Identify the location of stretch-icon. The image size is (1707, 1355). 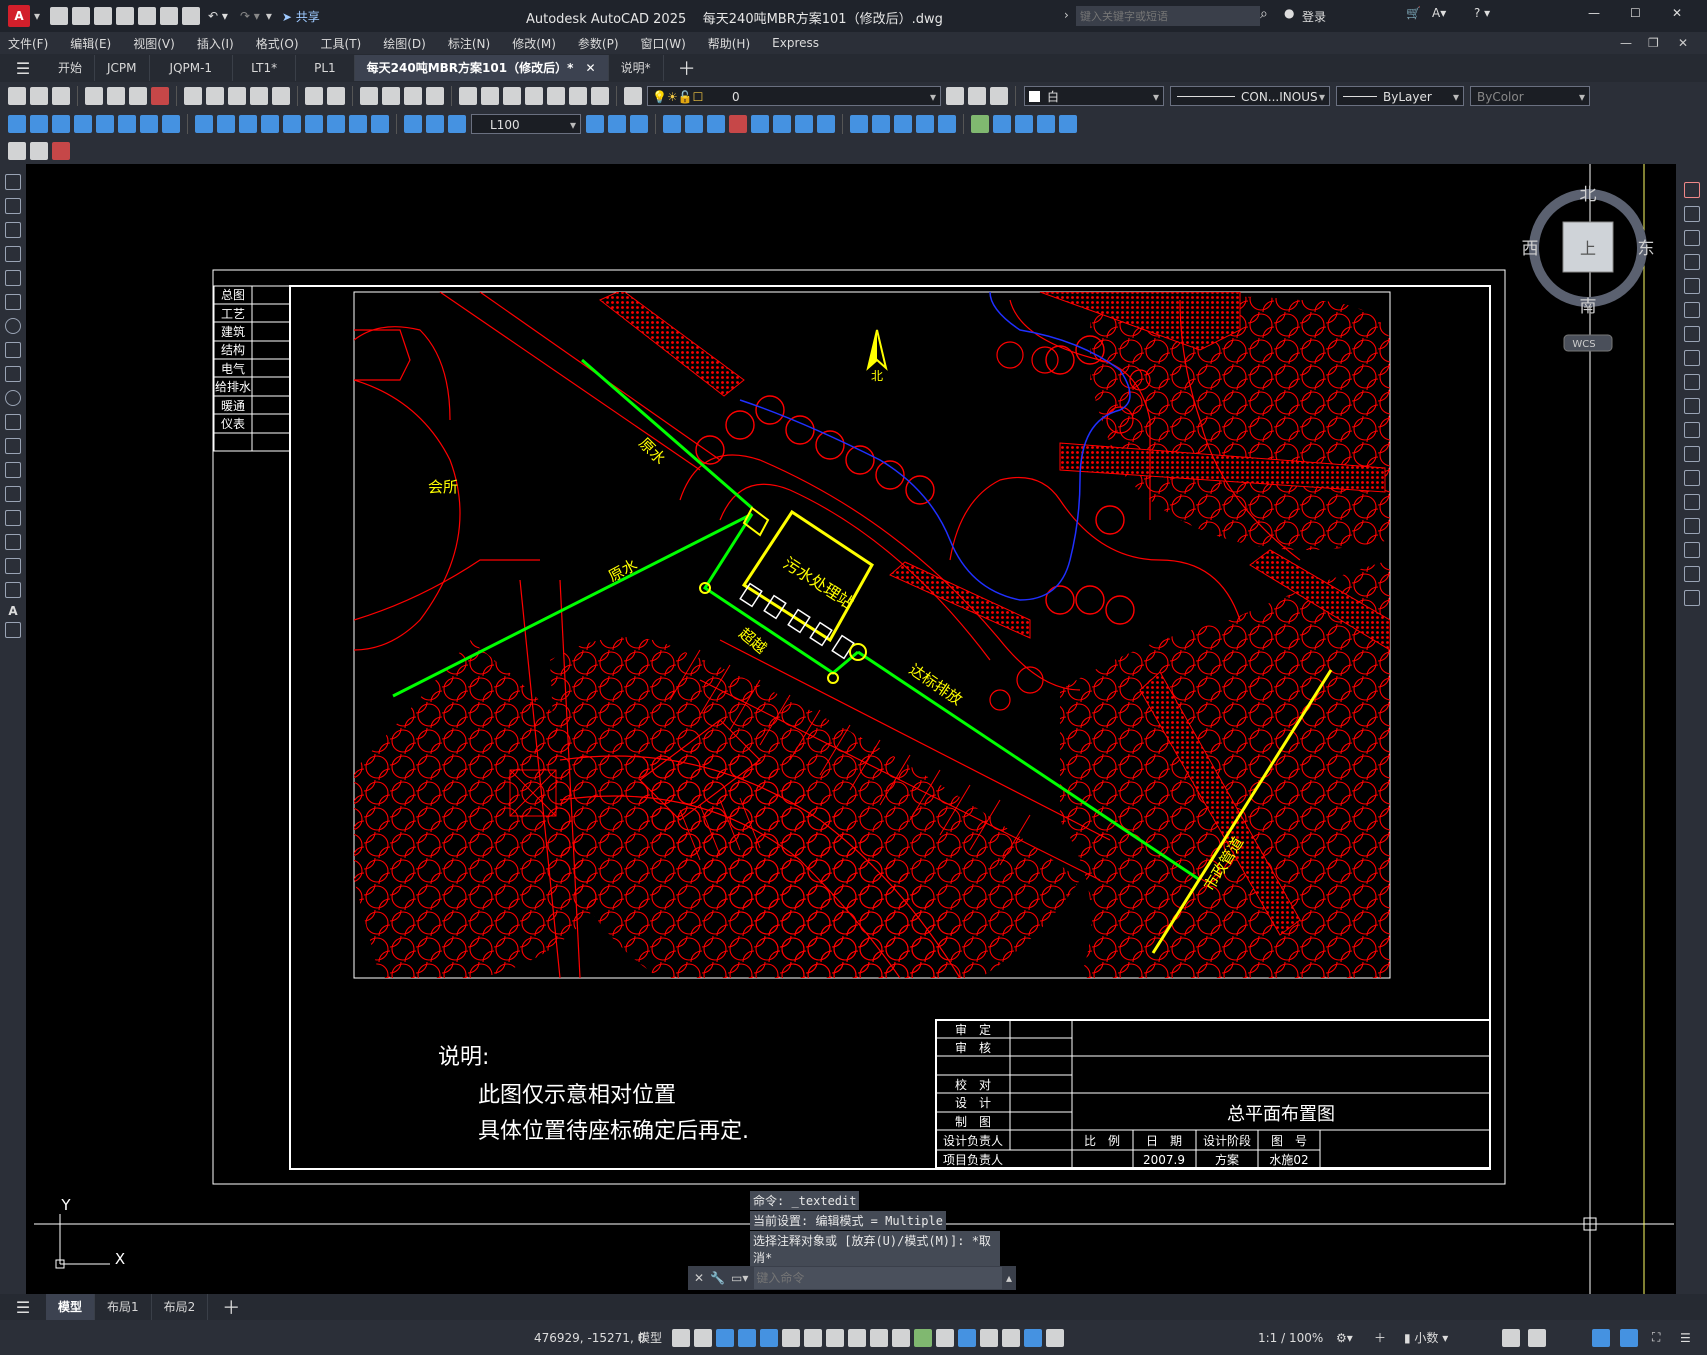
(1691, 382).